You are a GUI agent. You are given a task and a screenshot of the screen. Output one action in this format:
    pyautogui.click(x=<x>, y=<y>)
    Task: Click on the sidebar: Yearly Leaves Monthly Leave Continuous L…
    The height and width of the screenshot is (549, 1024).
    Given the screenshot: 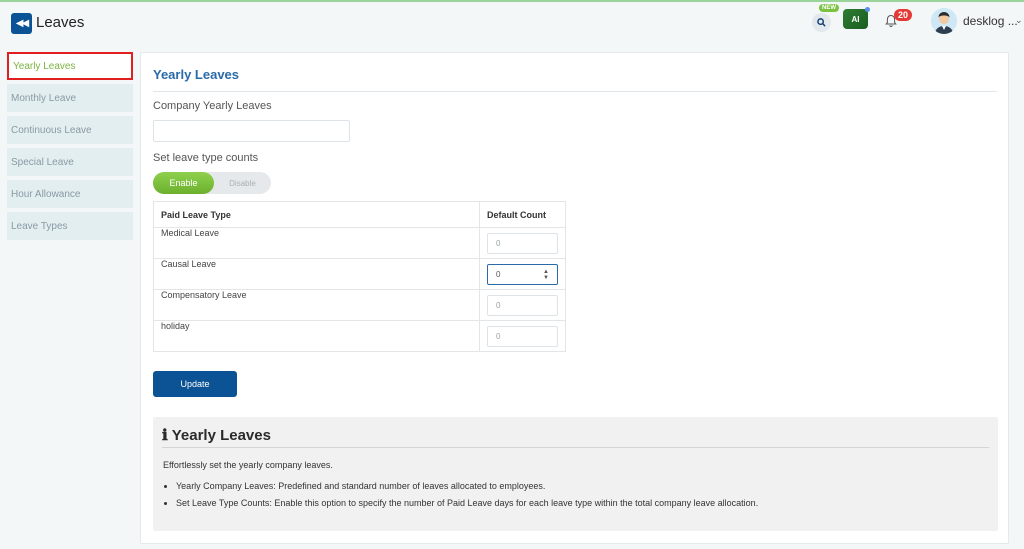 What is the action you would take?
    pyautogui.click(x=70, y=148)
    